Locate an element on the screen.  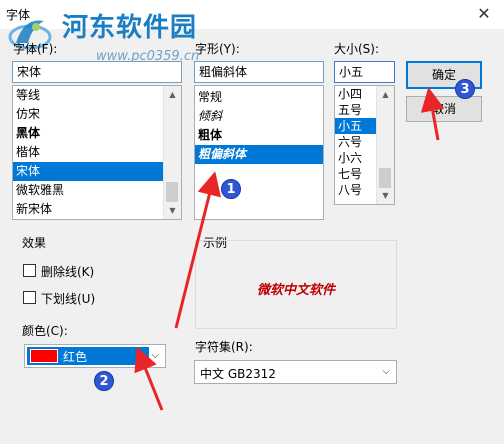
list-item: 新宋体 is located at coordinates (97, 209).